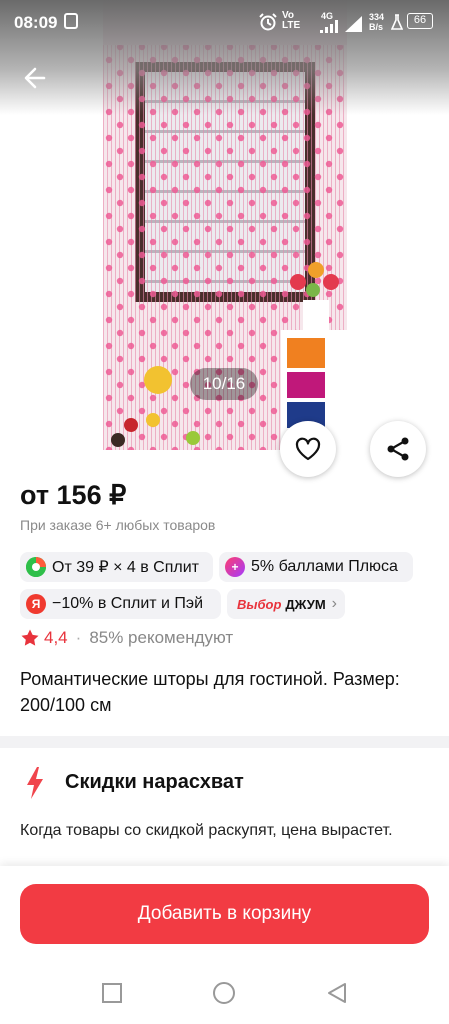 This screenshot has width=449, height=1024. What do you see at coordinates (128, 603) in the screenshot?
I see `pay-badge-label: −10% в Сплит и Пэй` at bounding box center [128, 603].